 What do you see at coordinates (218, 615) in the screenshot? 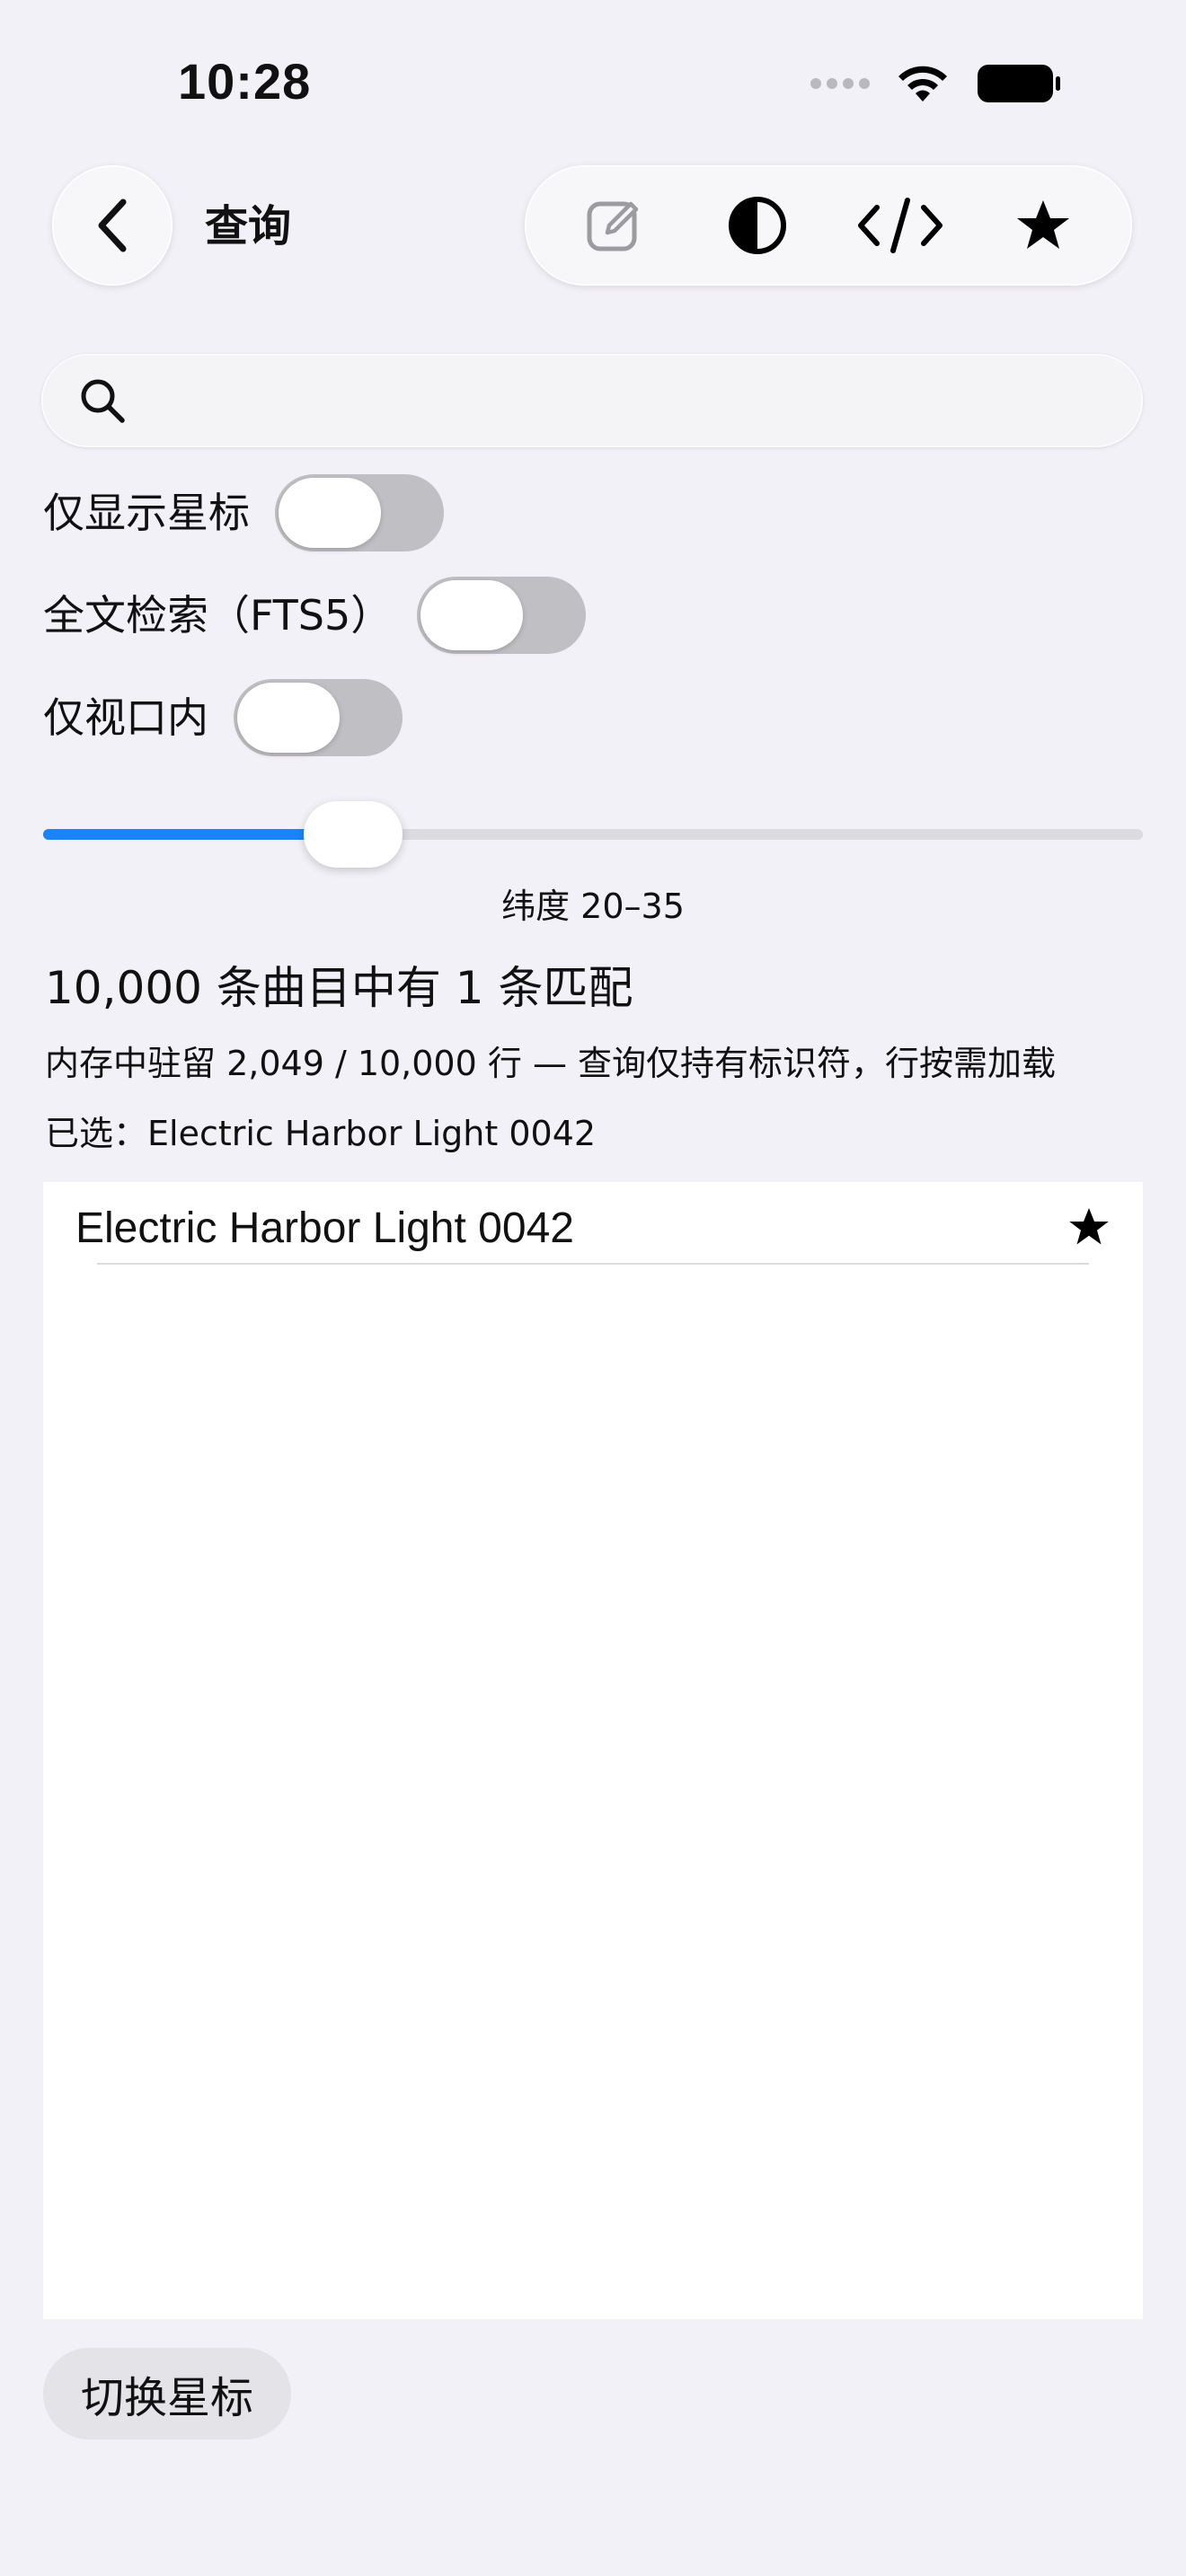
I see `full-text-label: 全文检索（FTS5）` at bounding box center [218, 615].